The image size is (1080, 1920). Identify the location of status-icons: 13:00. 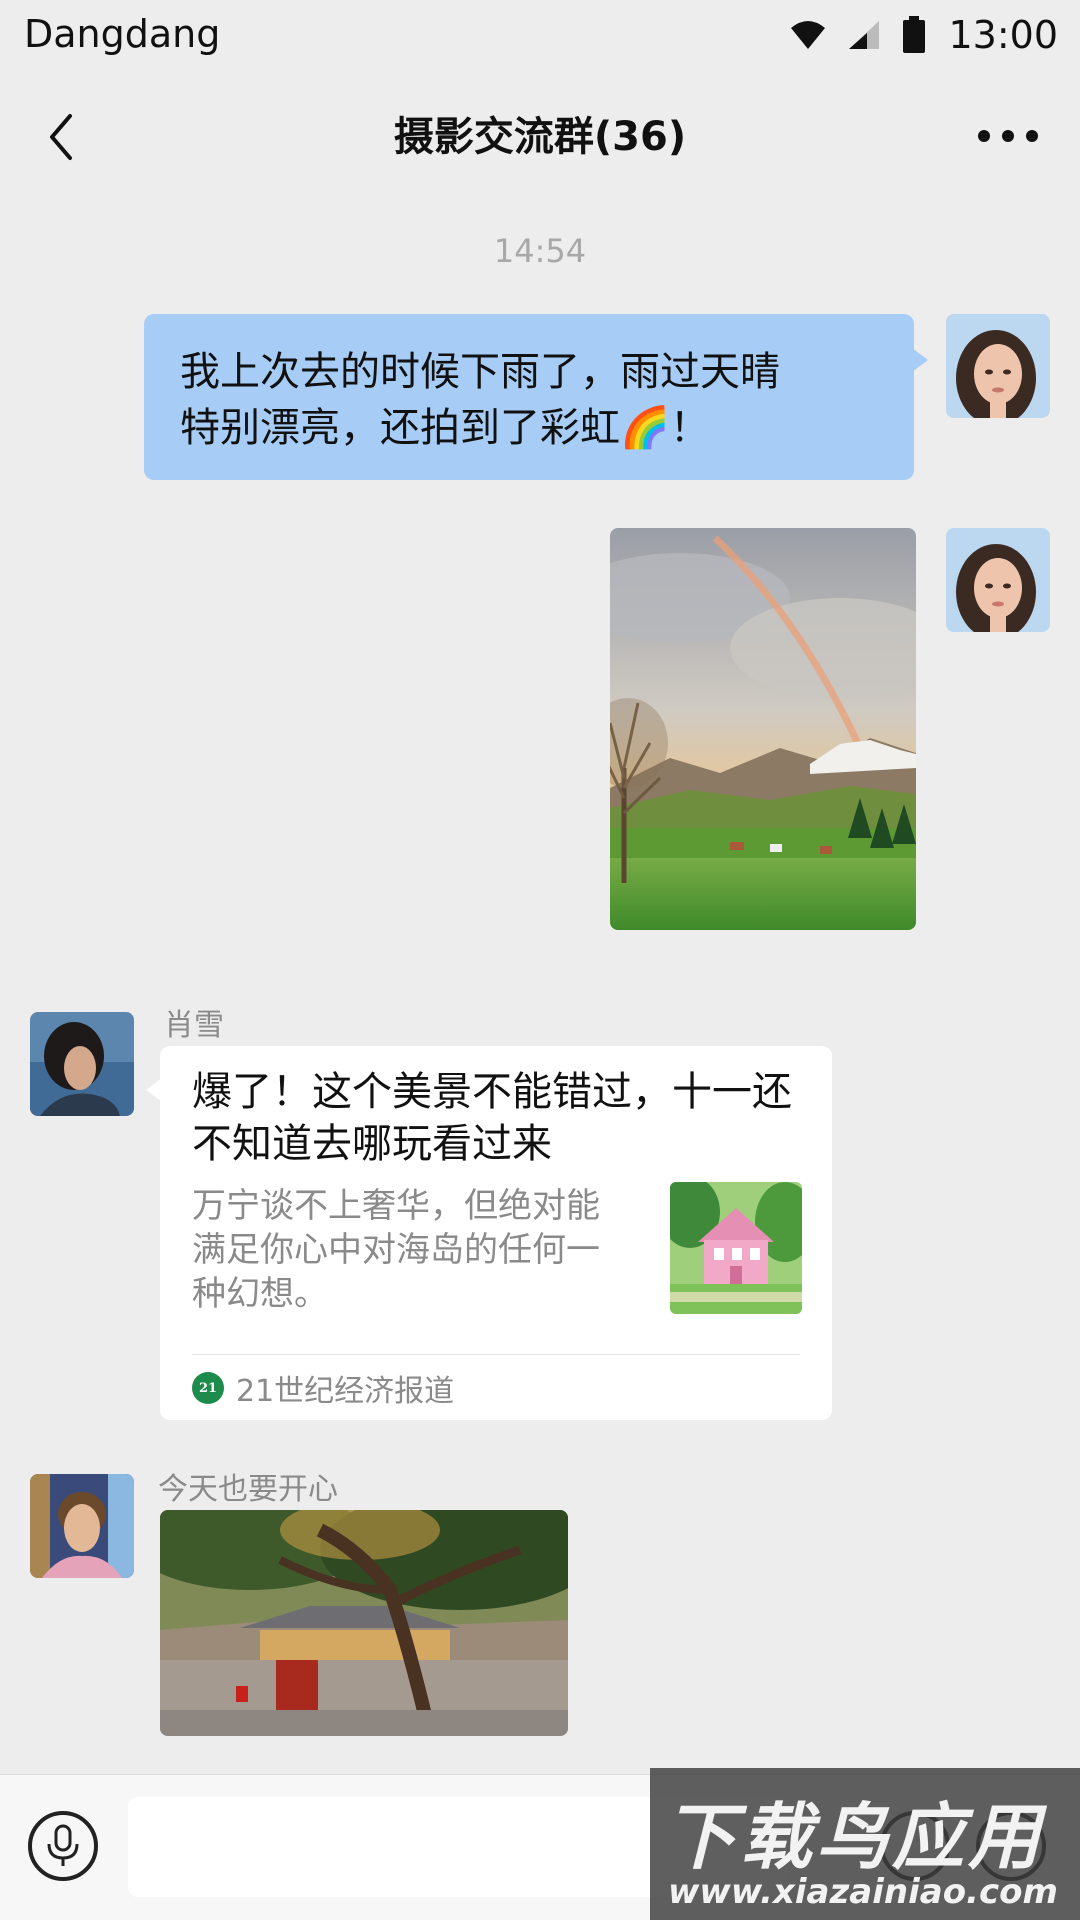
(924, 35).